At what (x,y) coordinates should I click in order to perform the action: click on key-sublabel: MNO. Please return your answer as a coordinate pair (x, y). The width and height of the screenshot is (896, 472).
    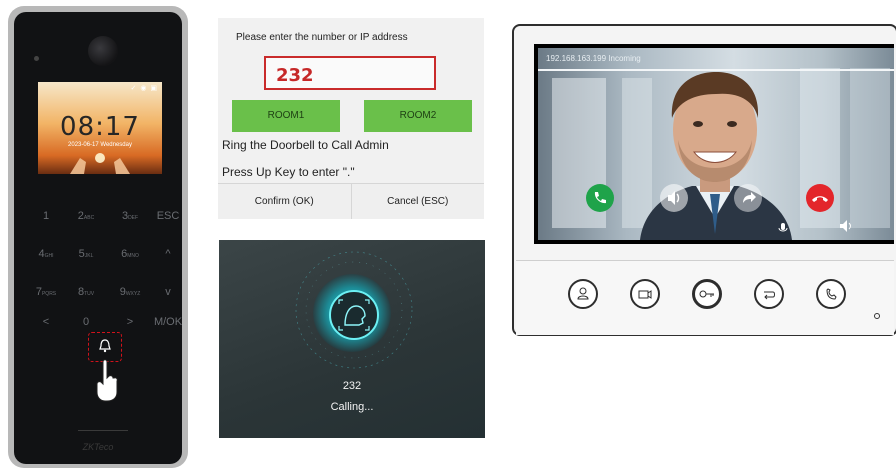
    Looking at the image, I should click on (133, 256).